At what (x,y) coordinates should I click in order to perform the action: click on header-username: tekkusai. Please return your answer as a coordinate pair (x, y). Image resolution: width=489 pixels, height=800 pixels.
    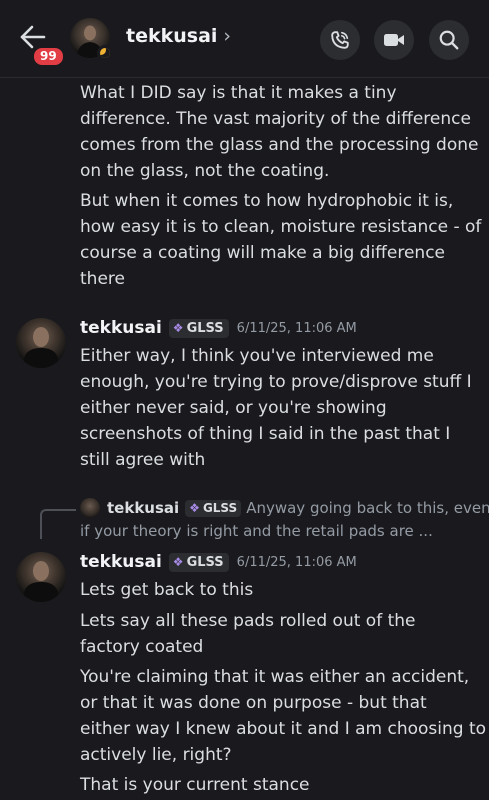
    Looking at the image, I should click on (172, 36).